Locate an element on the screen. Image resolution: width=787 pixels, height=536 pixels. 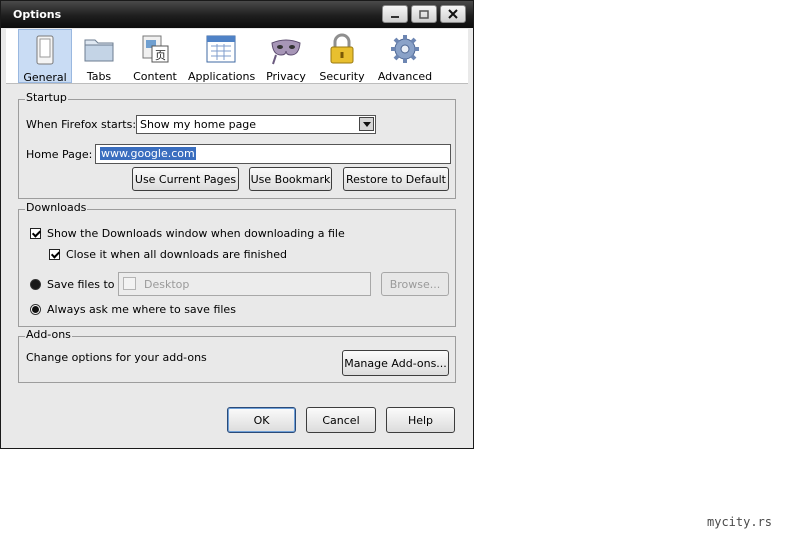
downloads-legend: Downloads is located at coordinates (56, 207).